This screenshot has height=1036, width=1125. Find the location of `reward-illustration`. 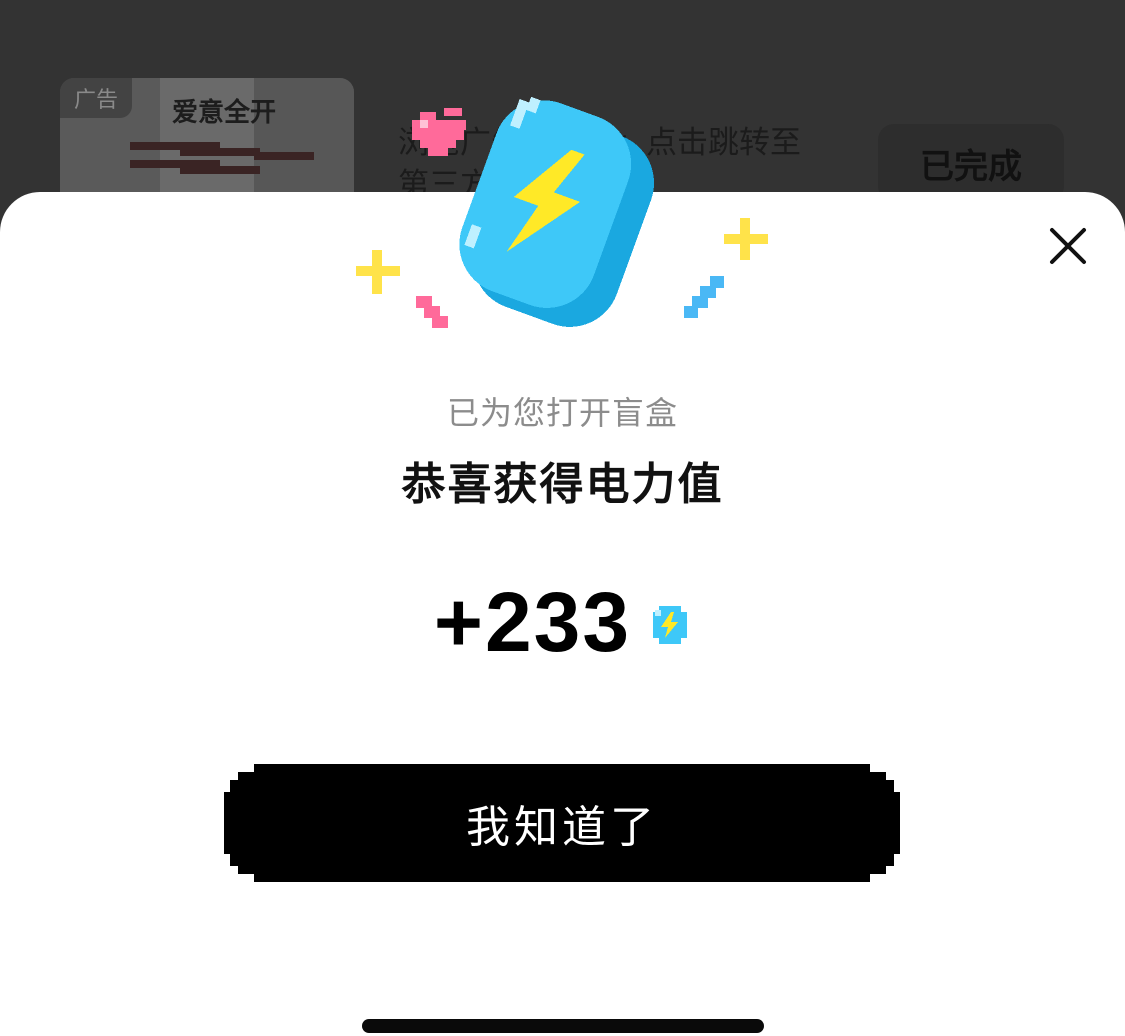

reward-illustration is located at coordinates (565, 223).